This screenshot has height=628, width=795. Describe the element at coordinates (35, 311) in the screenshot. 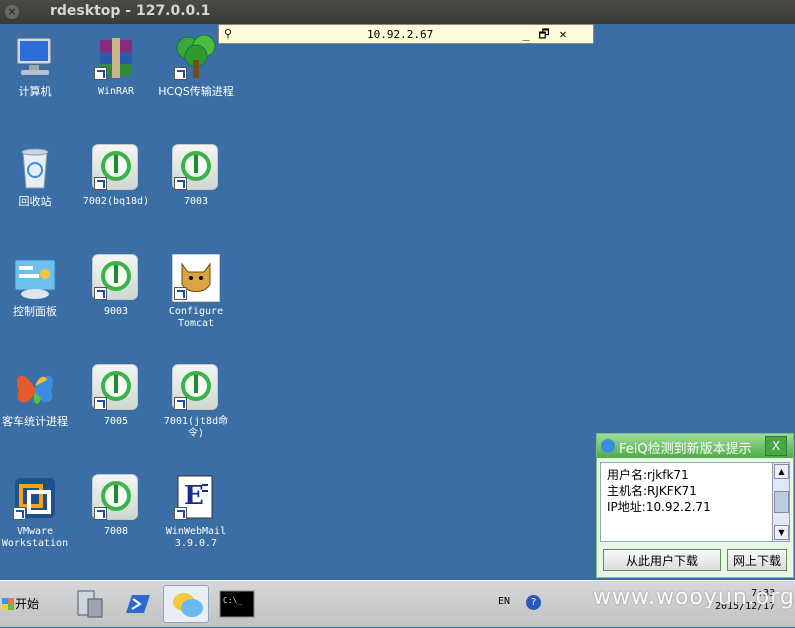

I see `desktop-icon-label: 控制面板` at that location.